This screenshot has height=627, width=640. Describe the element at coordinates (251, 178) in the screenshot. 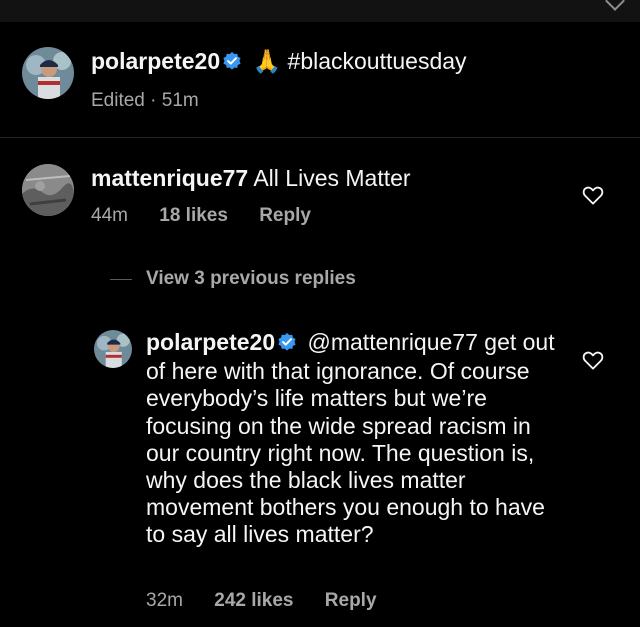

I see `comment-line: mattenrique77 All Lives Matter` at that location.